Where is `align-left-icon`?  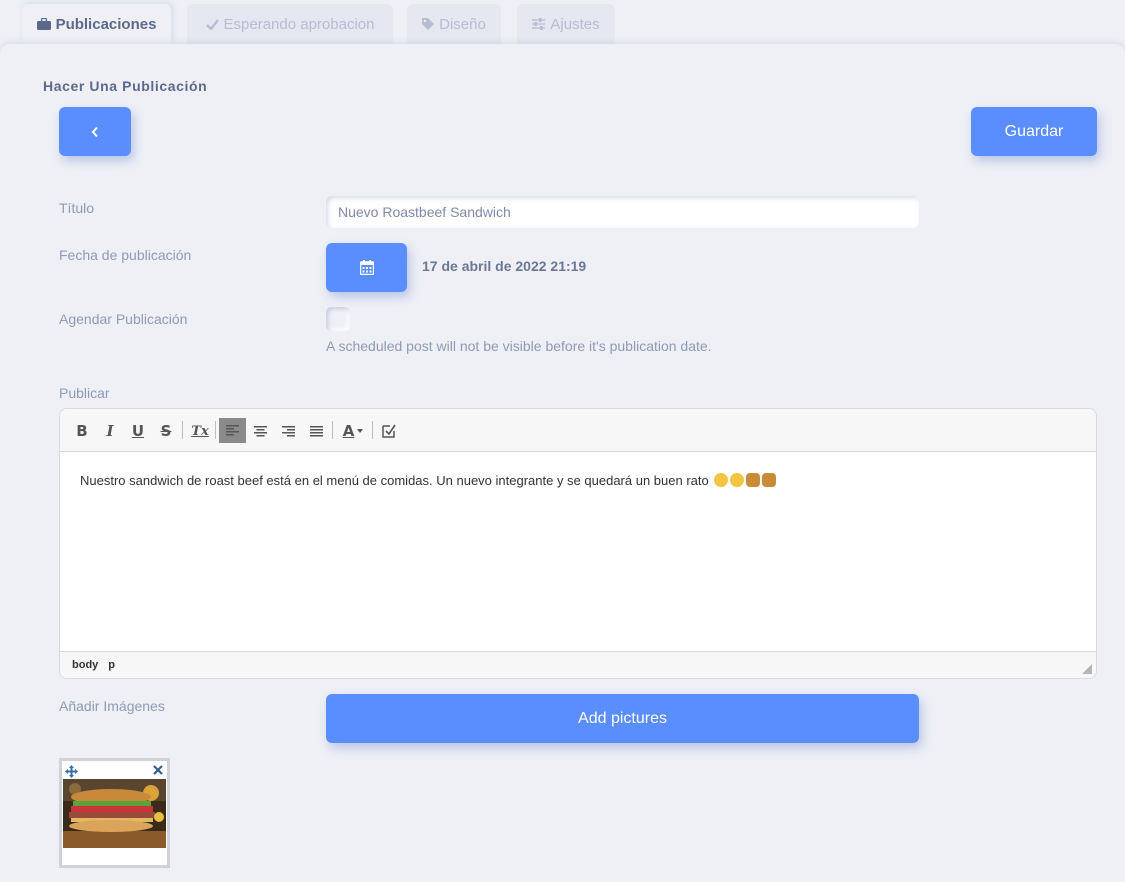 align-left-icon is located at coordinates (232, 430).